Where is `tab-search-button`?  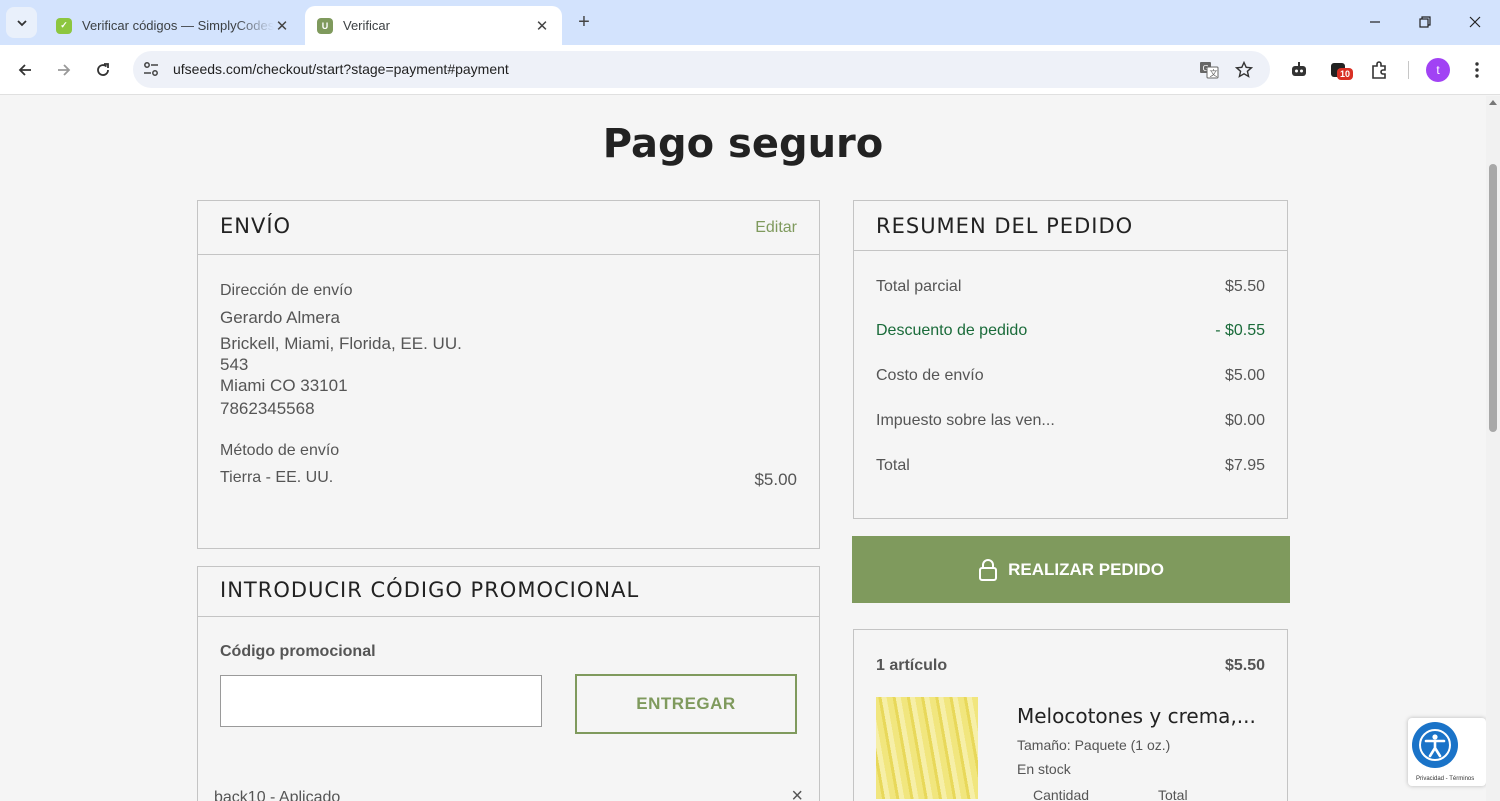 tab-search-button is located at coordinates (21, 22).